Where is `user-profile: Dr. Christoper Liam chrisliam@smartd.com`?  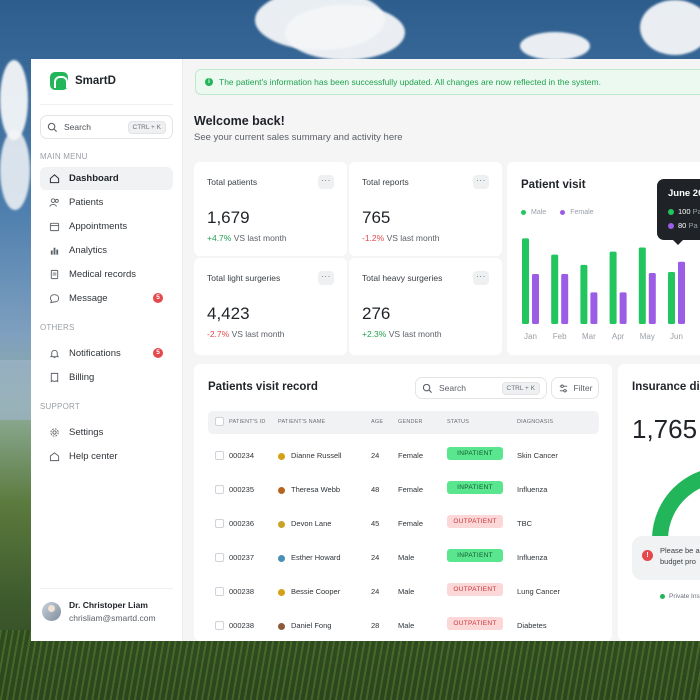 user-profile: Dr. Christoper Liam chrisliam@smartd.com is located at coordinates (99, 611).